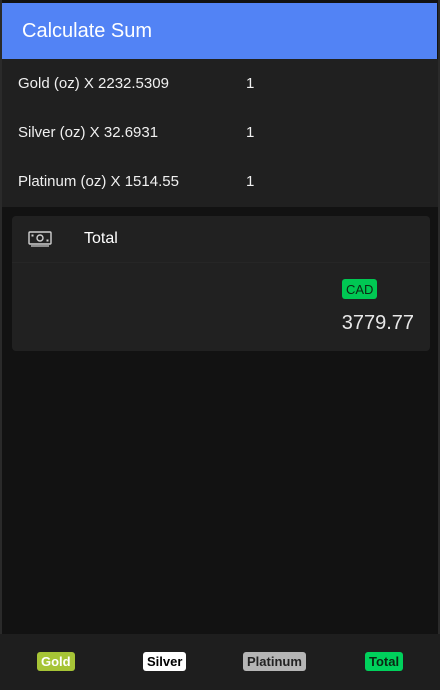 This screenshot has width=440, height=690. I want to click on metal-label: Platinum (oz) X 1514.55, so click(98, 181).